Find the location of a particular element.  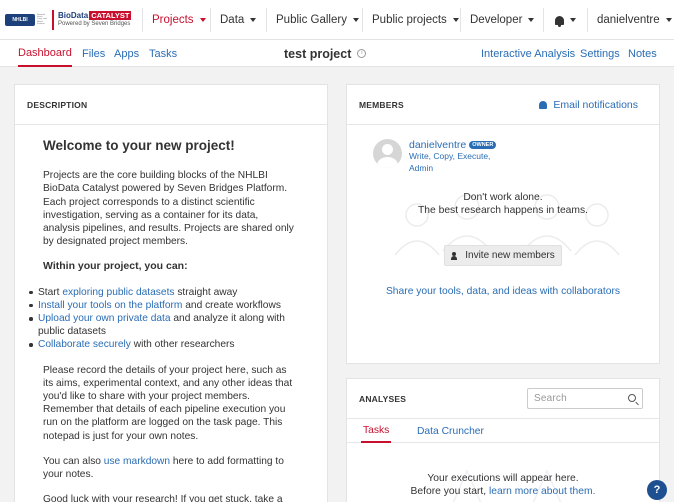

tab-data-cruncher: Data Cruncher is located at coordinates (450, 431).